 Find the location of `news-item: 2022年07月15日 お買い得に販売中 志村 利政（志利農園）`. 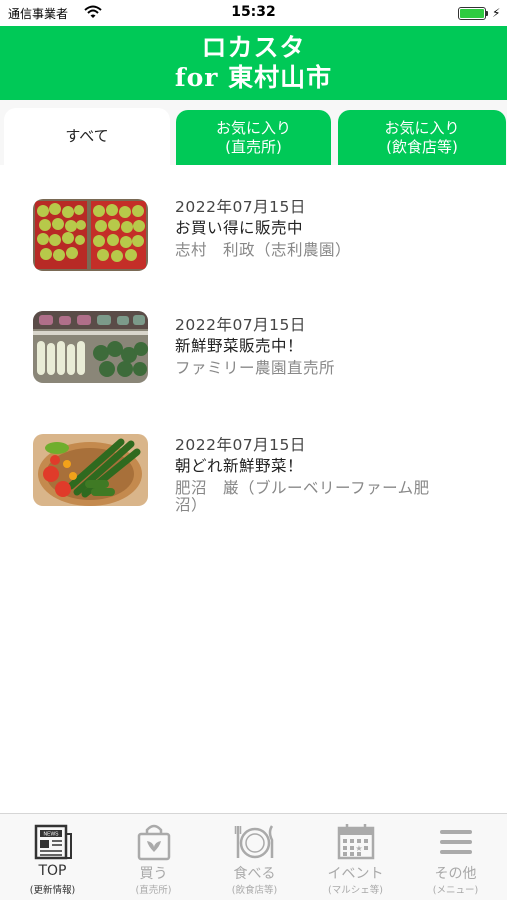

news-item: 2022年07月15日 お買い得に販売中 志村 利政（志利農園） is located at coordinates (253, 252).